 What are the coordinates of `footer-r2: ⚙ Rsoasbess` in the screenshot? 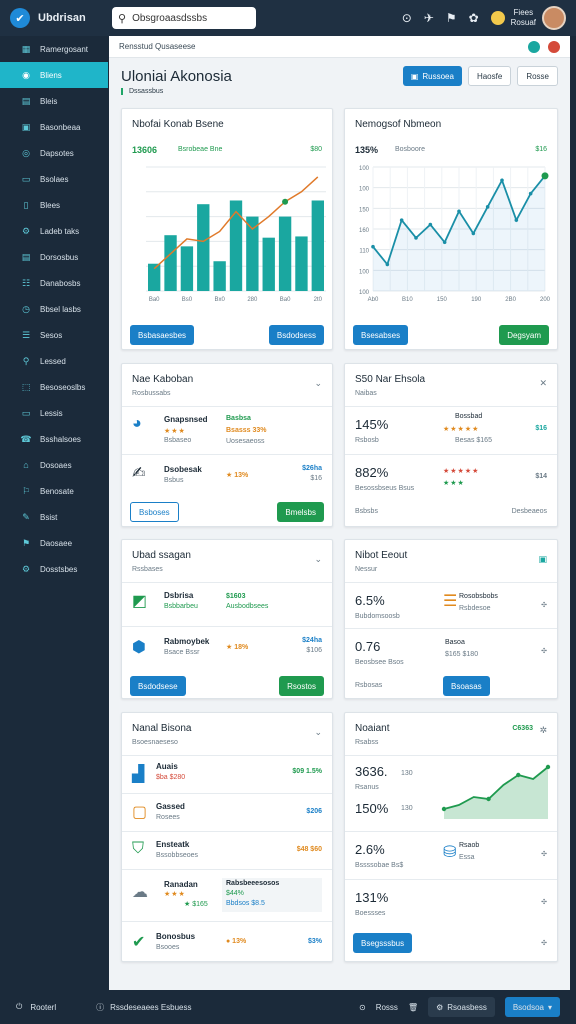 It's located at (461, 1007).